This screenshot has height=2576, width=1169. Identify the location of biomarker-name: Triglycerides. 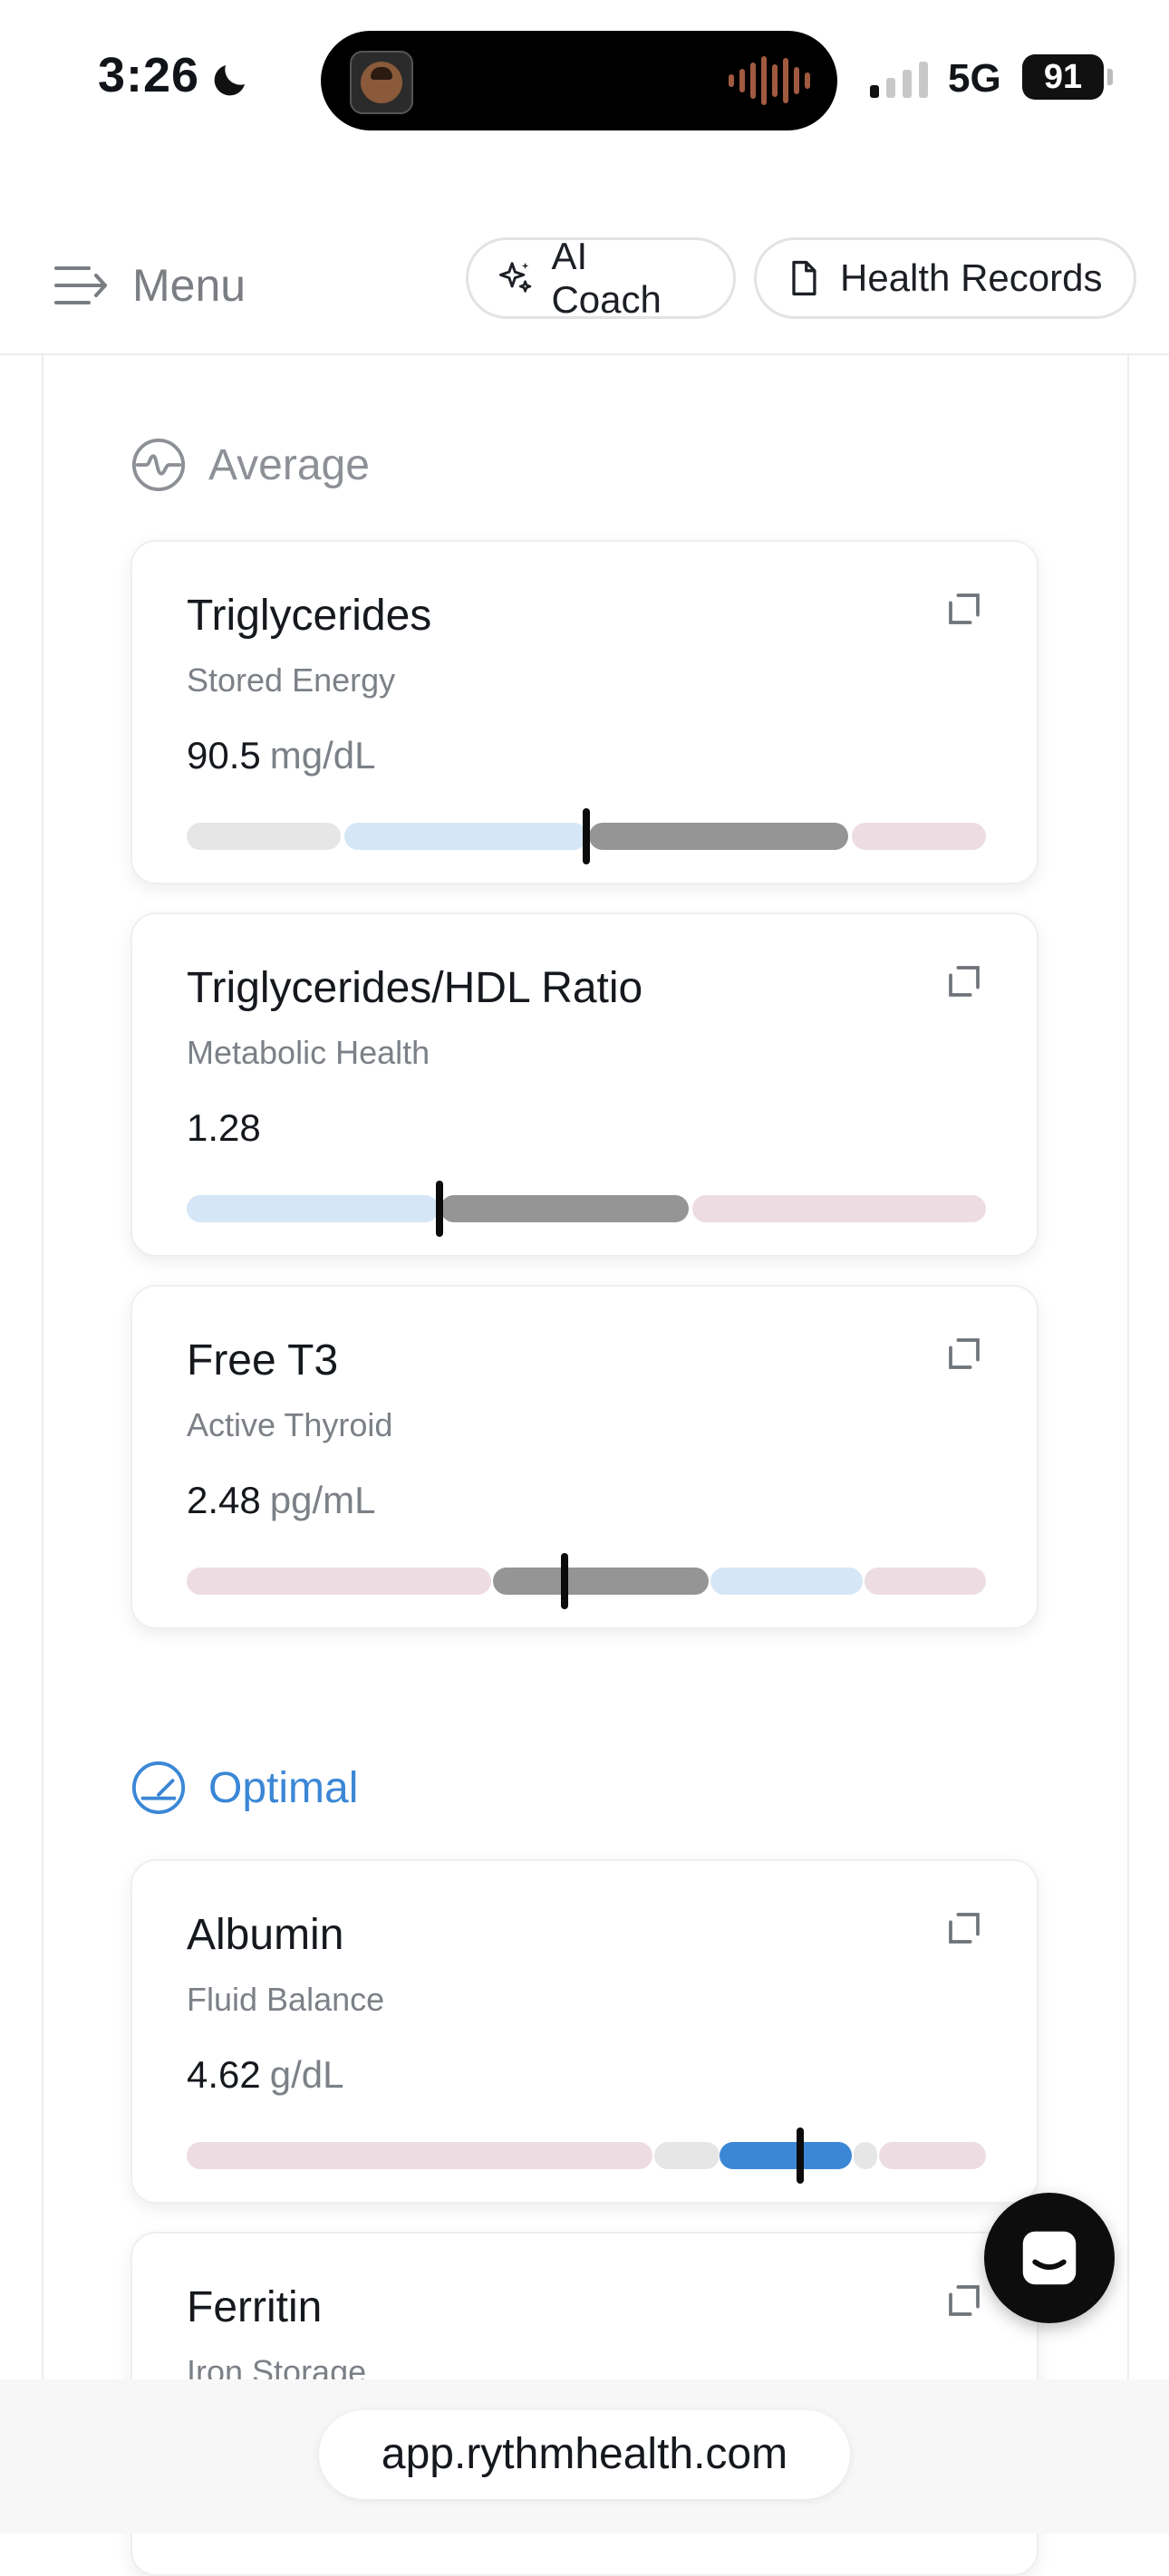
(309, 616).